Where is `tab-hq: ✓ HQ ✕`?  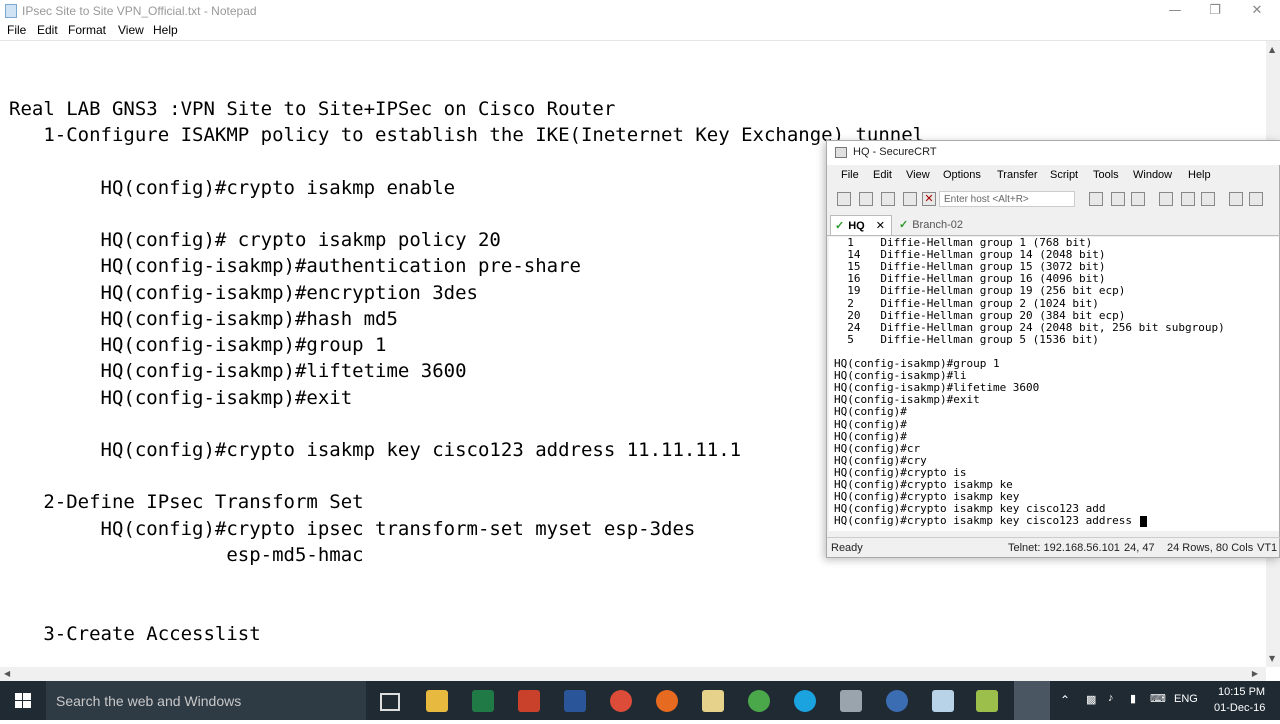
tab-hq: ✓ HQ ✕ is located at coordinates (861, 225).